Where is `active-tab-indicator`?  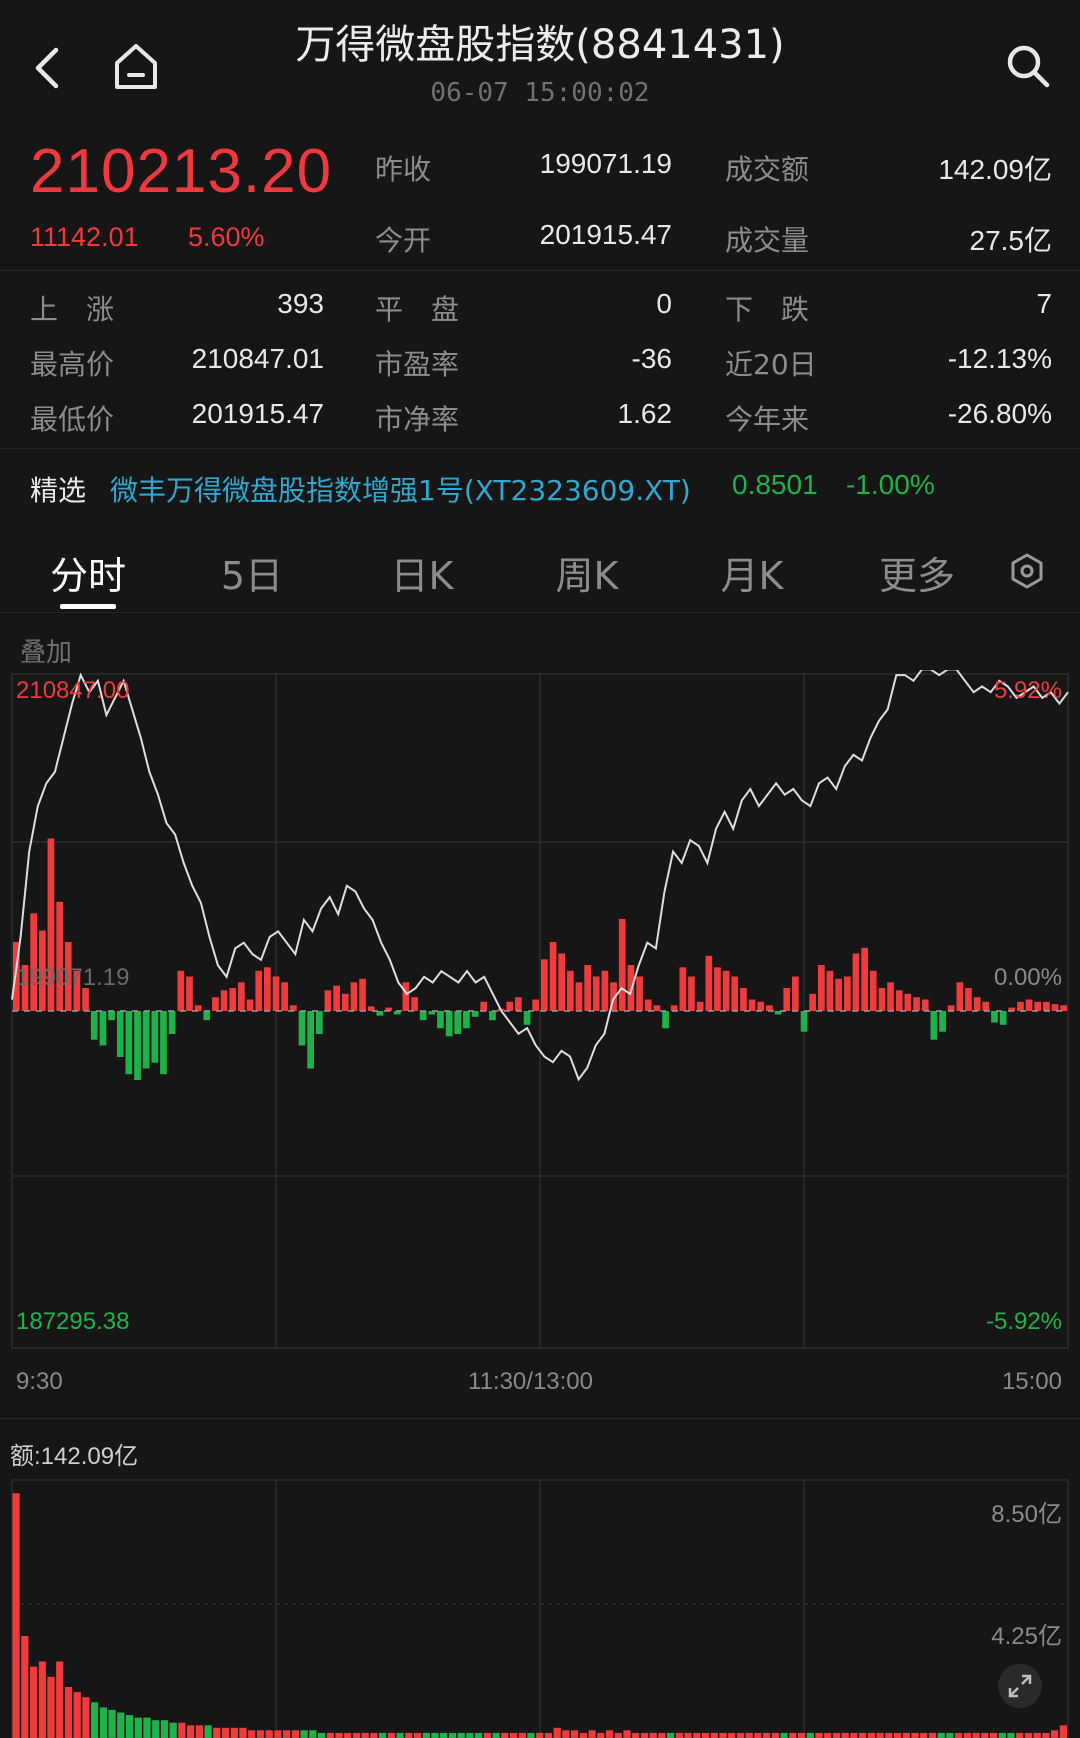
active-tab-indicator is located at coordinates (88, 606).